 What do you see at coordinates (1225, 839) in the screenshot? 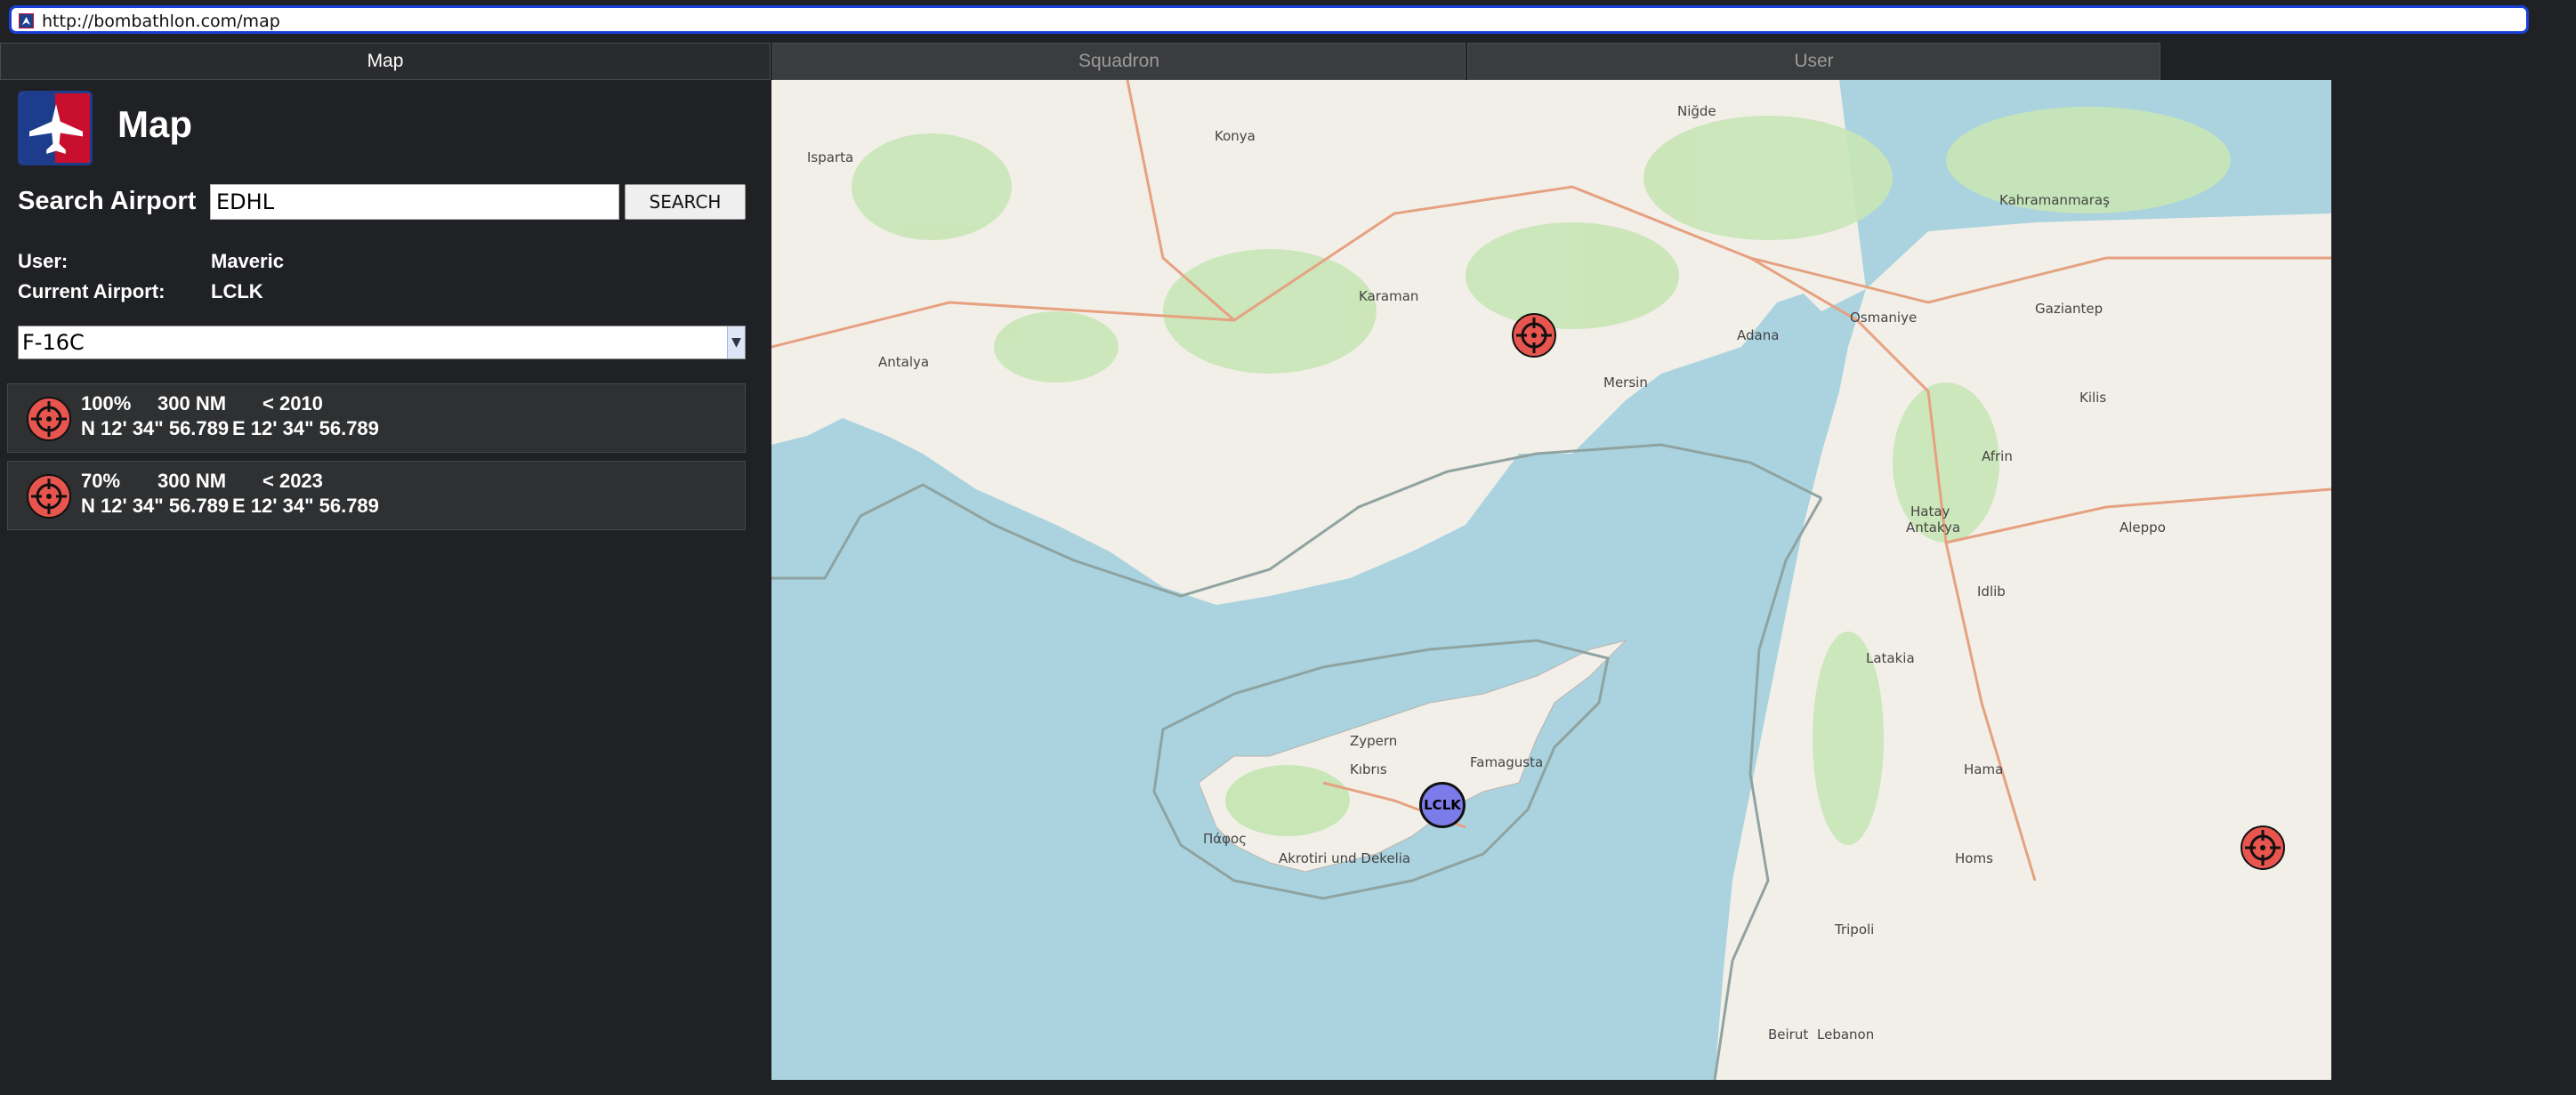
I see `map-label-paphos: Πάφος` at bounding box center [1225, 839].